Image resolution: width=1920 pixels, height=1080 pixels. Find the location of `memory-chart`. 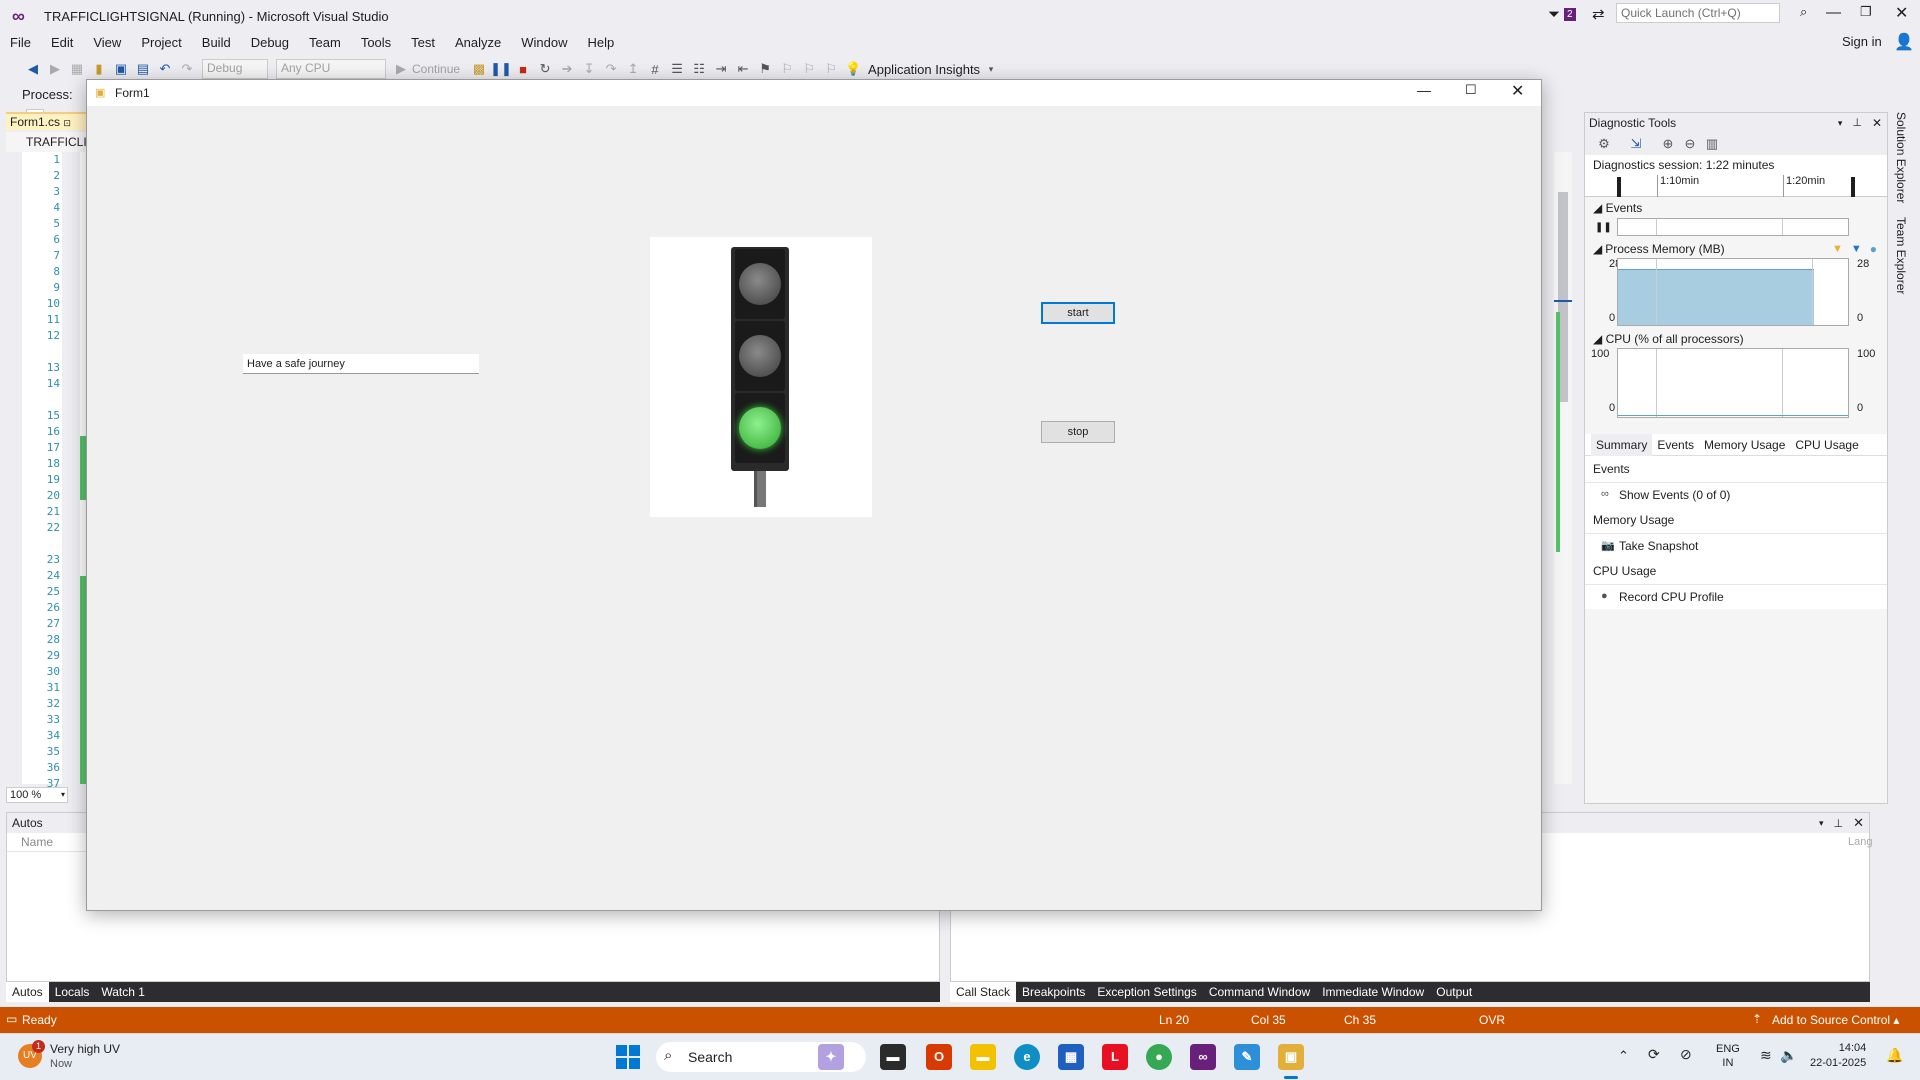

memory-chart is located at coordinates (1733, 292).